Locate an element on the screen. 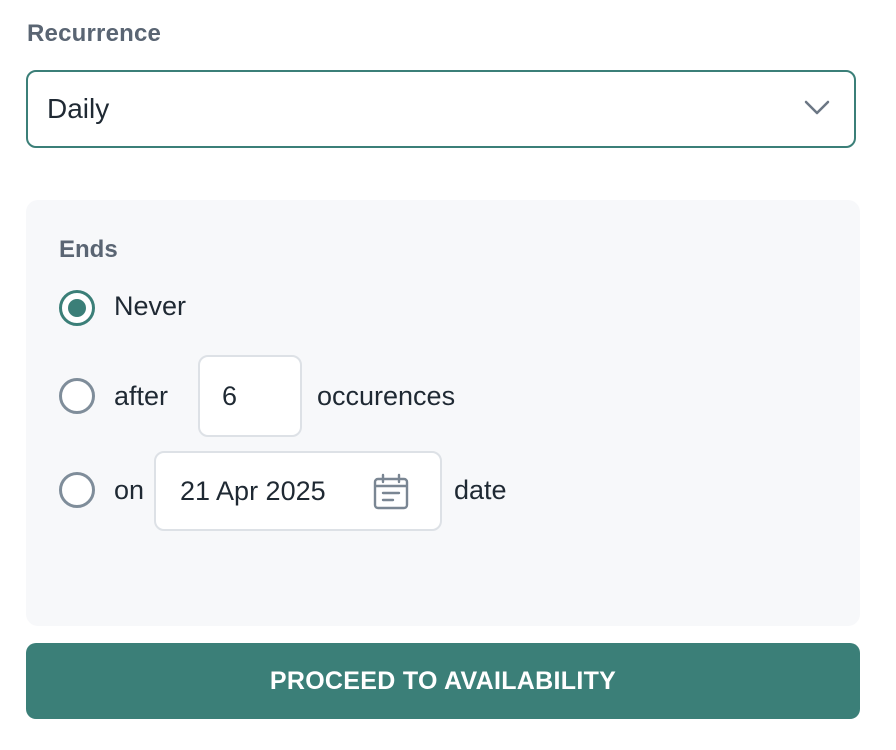 This screenshot has height=750, width=896. end-date-input: 21 Apr 2025 is located at coordinates (298, 491).